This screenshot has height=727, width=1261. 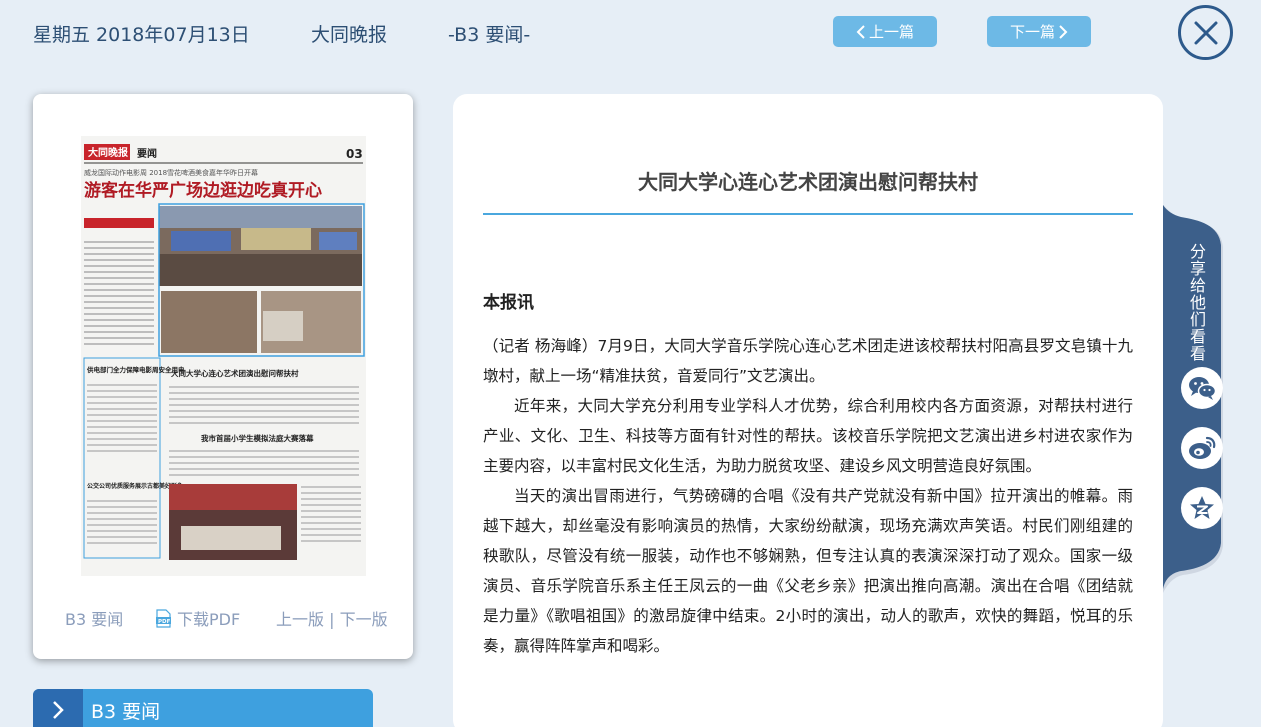 I want to click on wechat-icon, so click(x=1203, y=388).